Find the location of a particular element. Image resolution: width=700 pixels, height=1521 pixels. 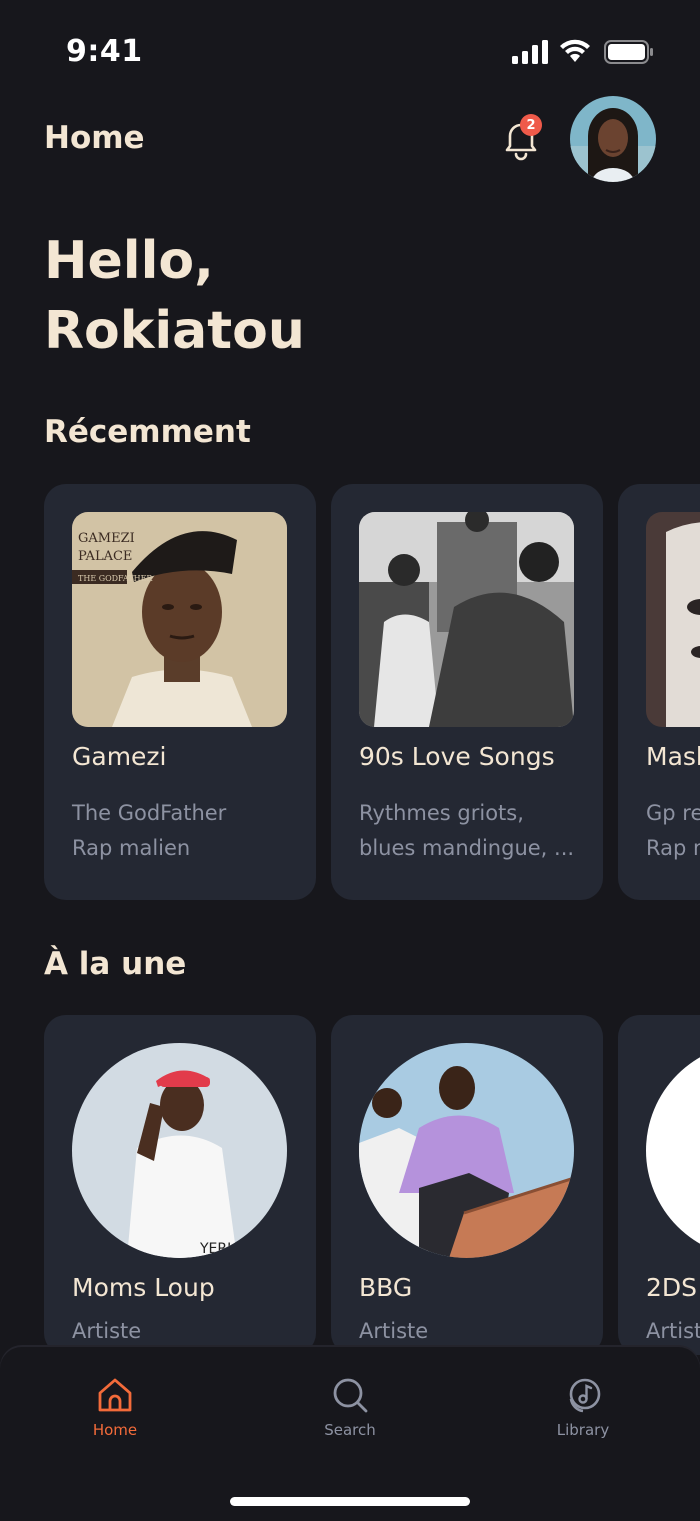

card-title: Mask is located at coordinates (673, 756).